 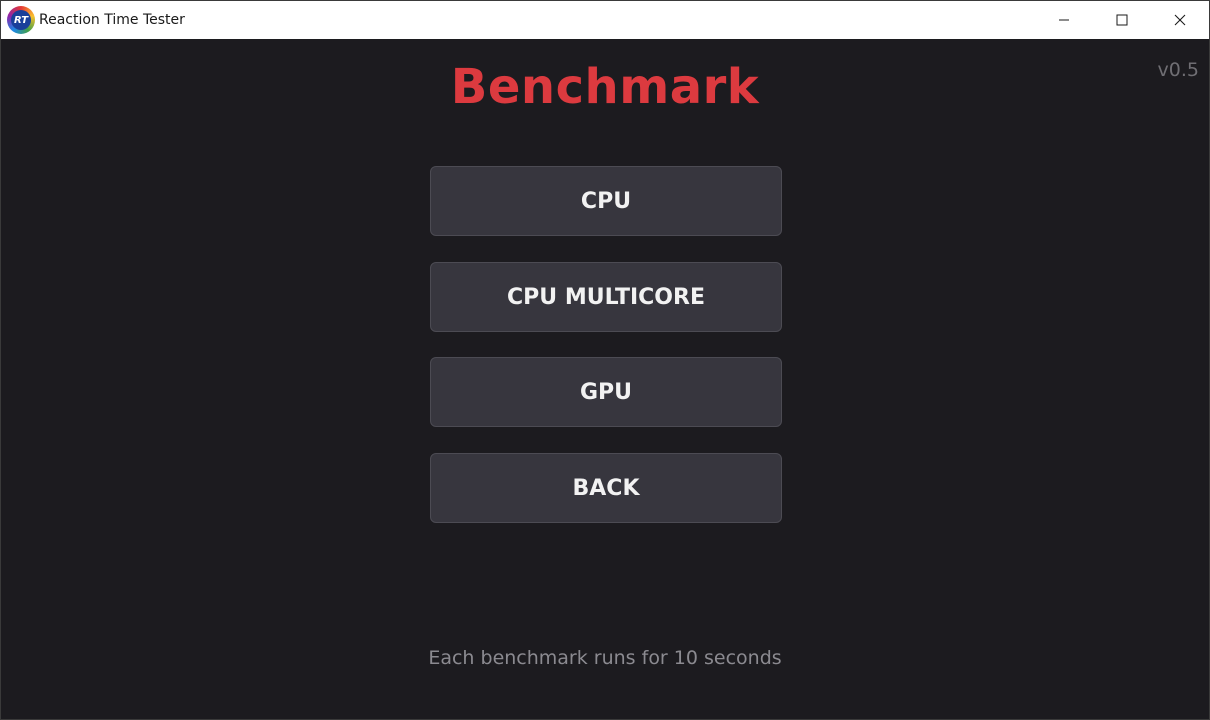 I want to click on benchmark-duration-note: Each benchmark runs for 10 seconds, so click(x=605, y=658).